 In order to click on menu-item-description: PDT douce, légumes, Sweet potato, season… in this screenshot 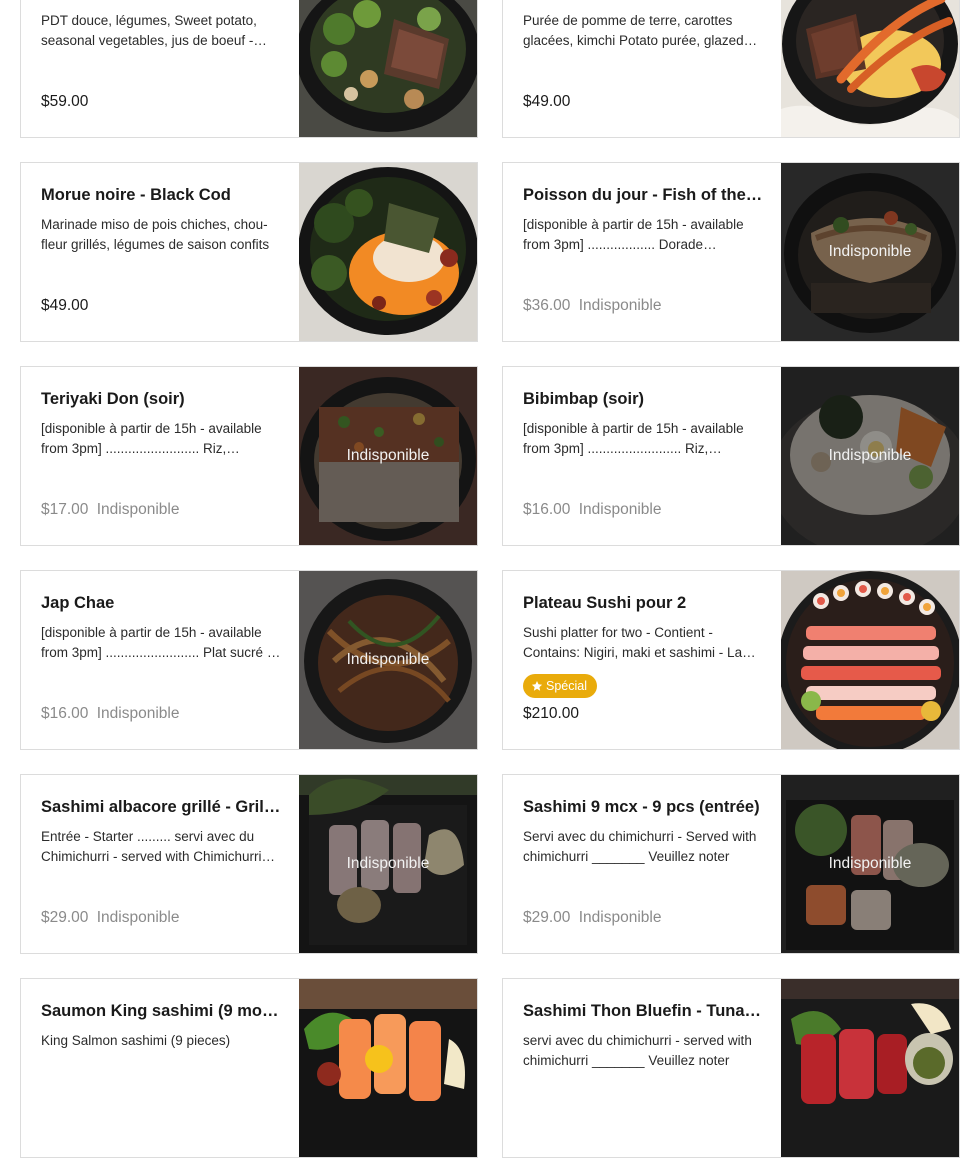, I will do `click(149, 30)`.